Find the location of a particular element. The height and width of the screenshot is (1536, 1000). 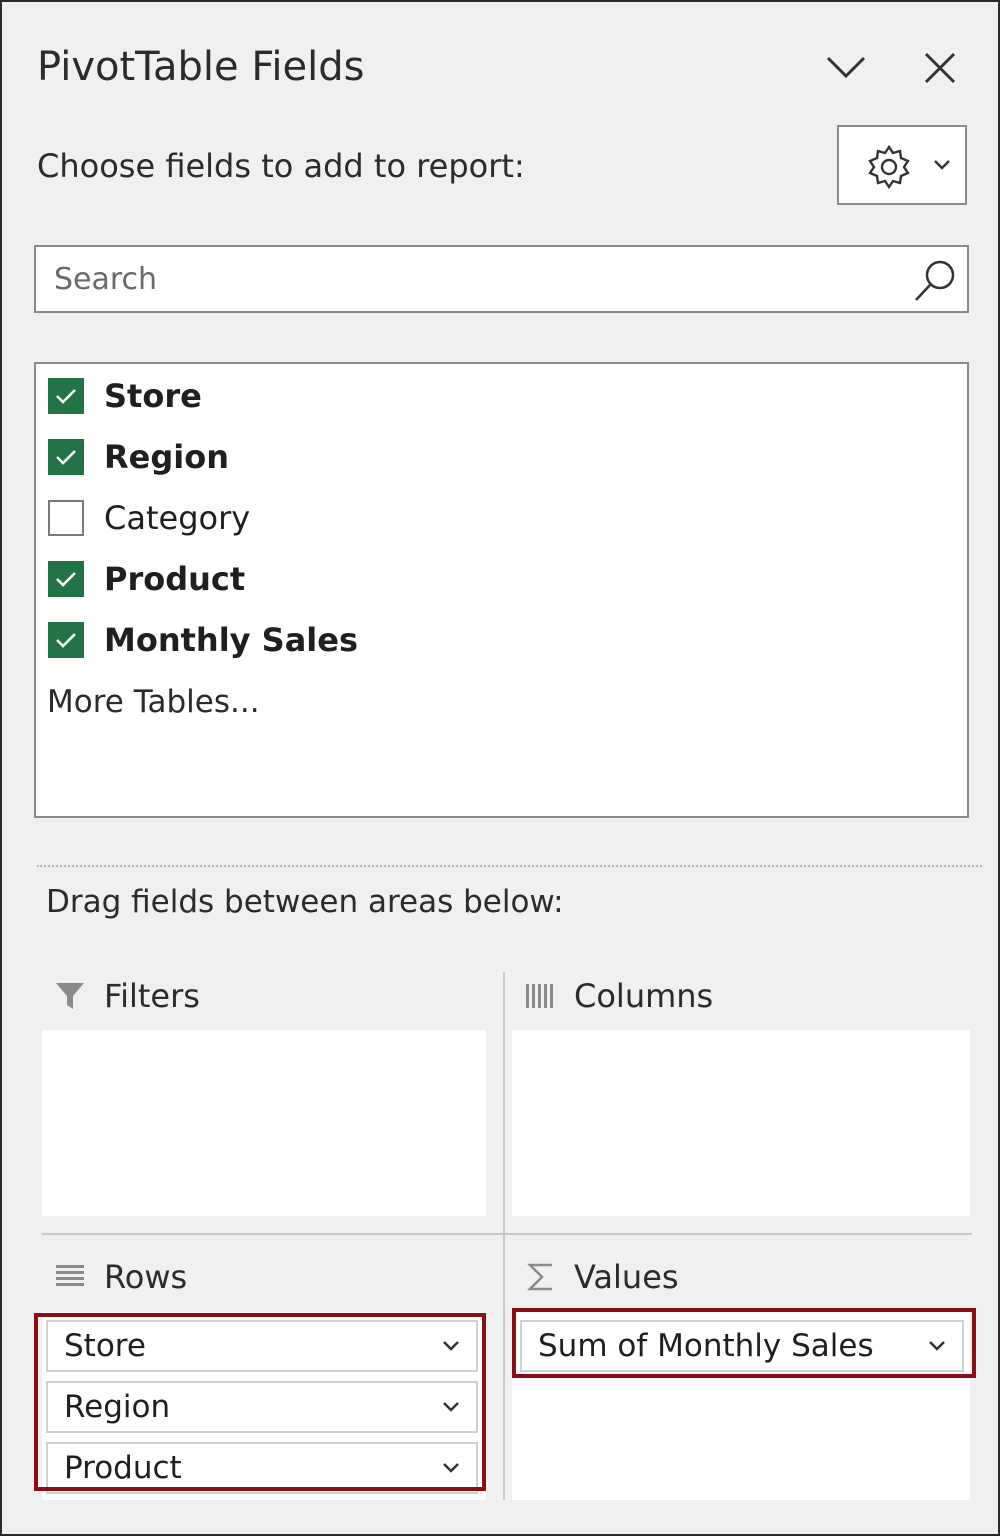

drag-fields-label: Drag fields between areas below: is located at coordinates (305, 902).